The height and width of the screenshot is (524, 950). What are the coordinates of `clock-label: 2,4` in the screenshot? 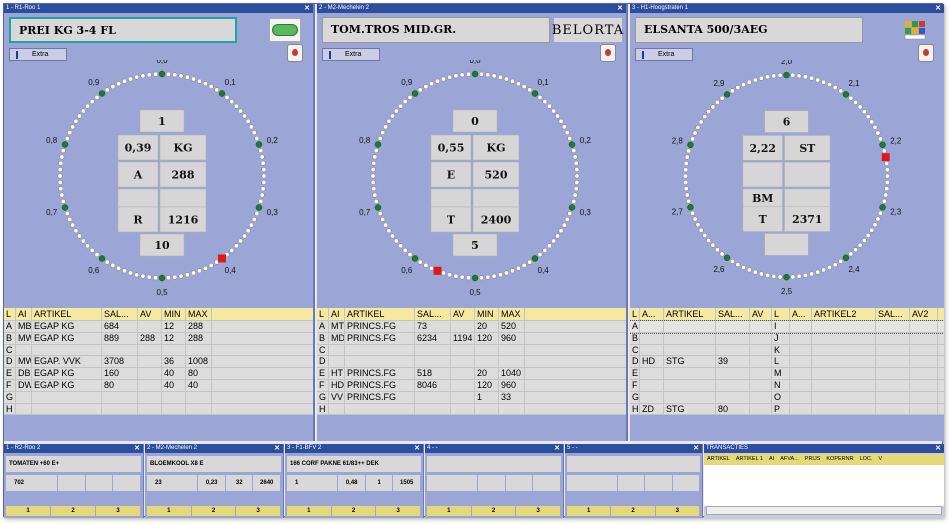 It's located at (855, 269).